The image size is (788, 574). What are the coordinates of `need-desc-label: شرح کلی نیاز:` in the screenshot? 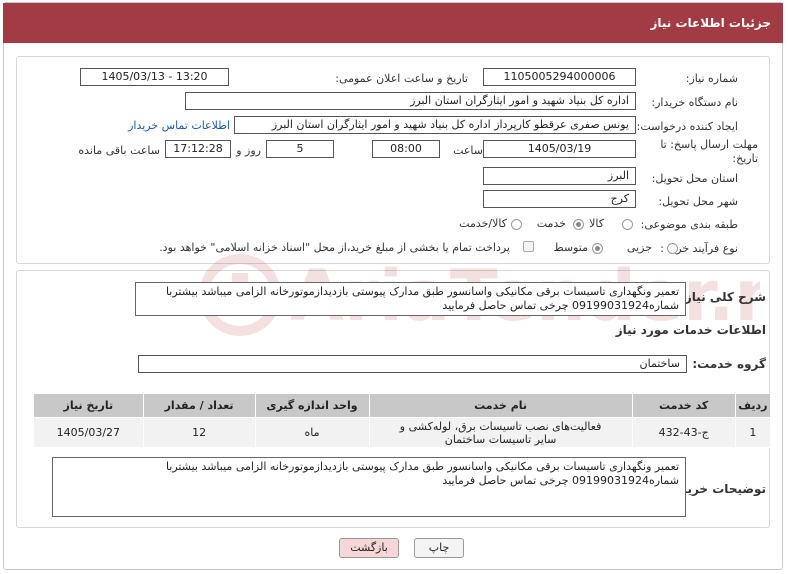 It's located at (723, 297).